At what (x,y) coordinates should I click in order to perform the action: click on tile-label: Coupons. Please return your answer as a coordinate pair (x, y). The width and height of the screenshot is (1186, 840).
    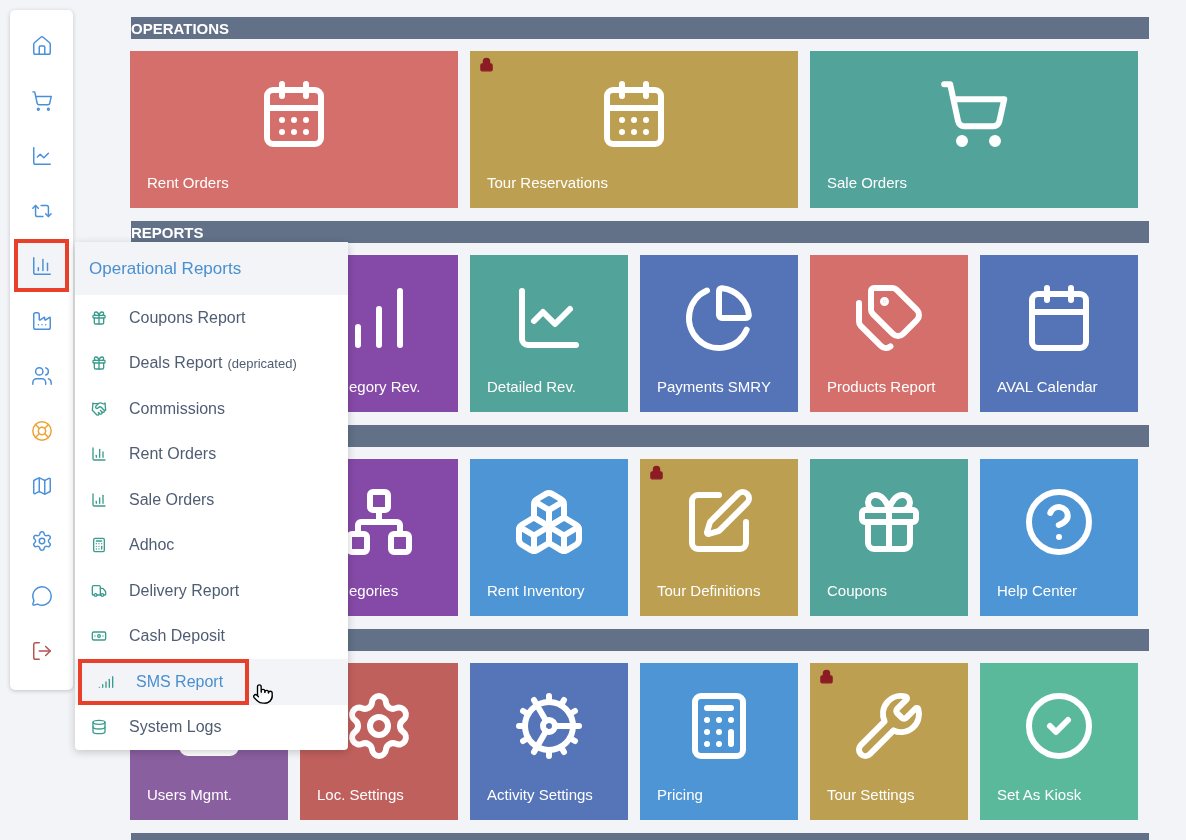
    Looking at the image, I should click on (857, 590).